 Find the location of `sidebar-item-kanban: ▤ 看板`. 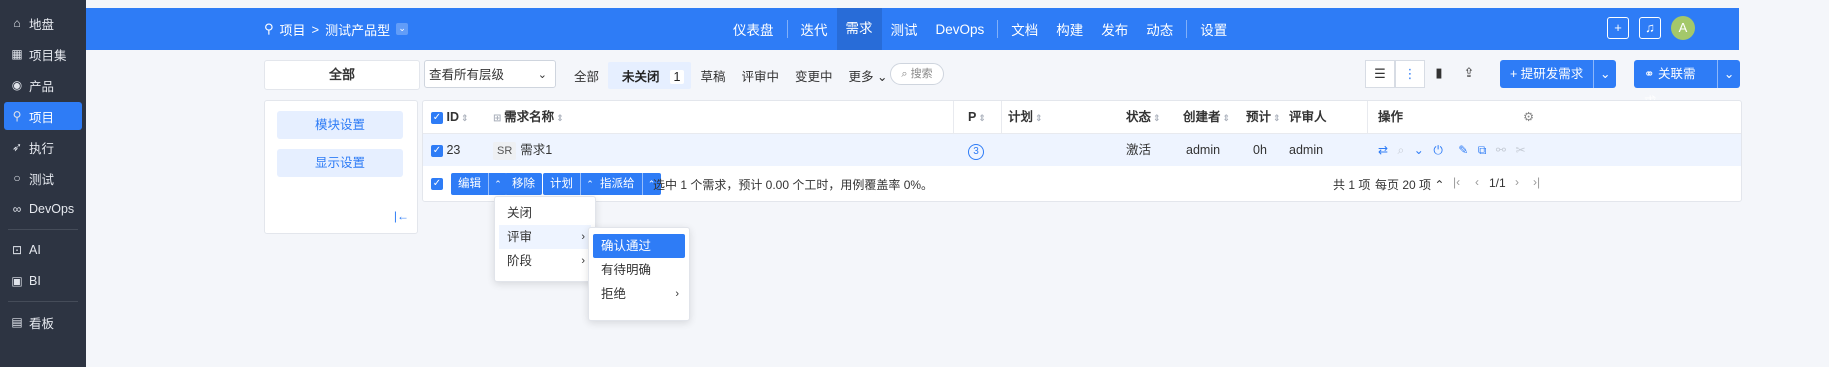

sidebar-item-kanban: ▤ 看板 is located at coordinates (43, 322).